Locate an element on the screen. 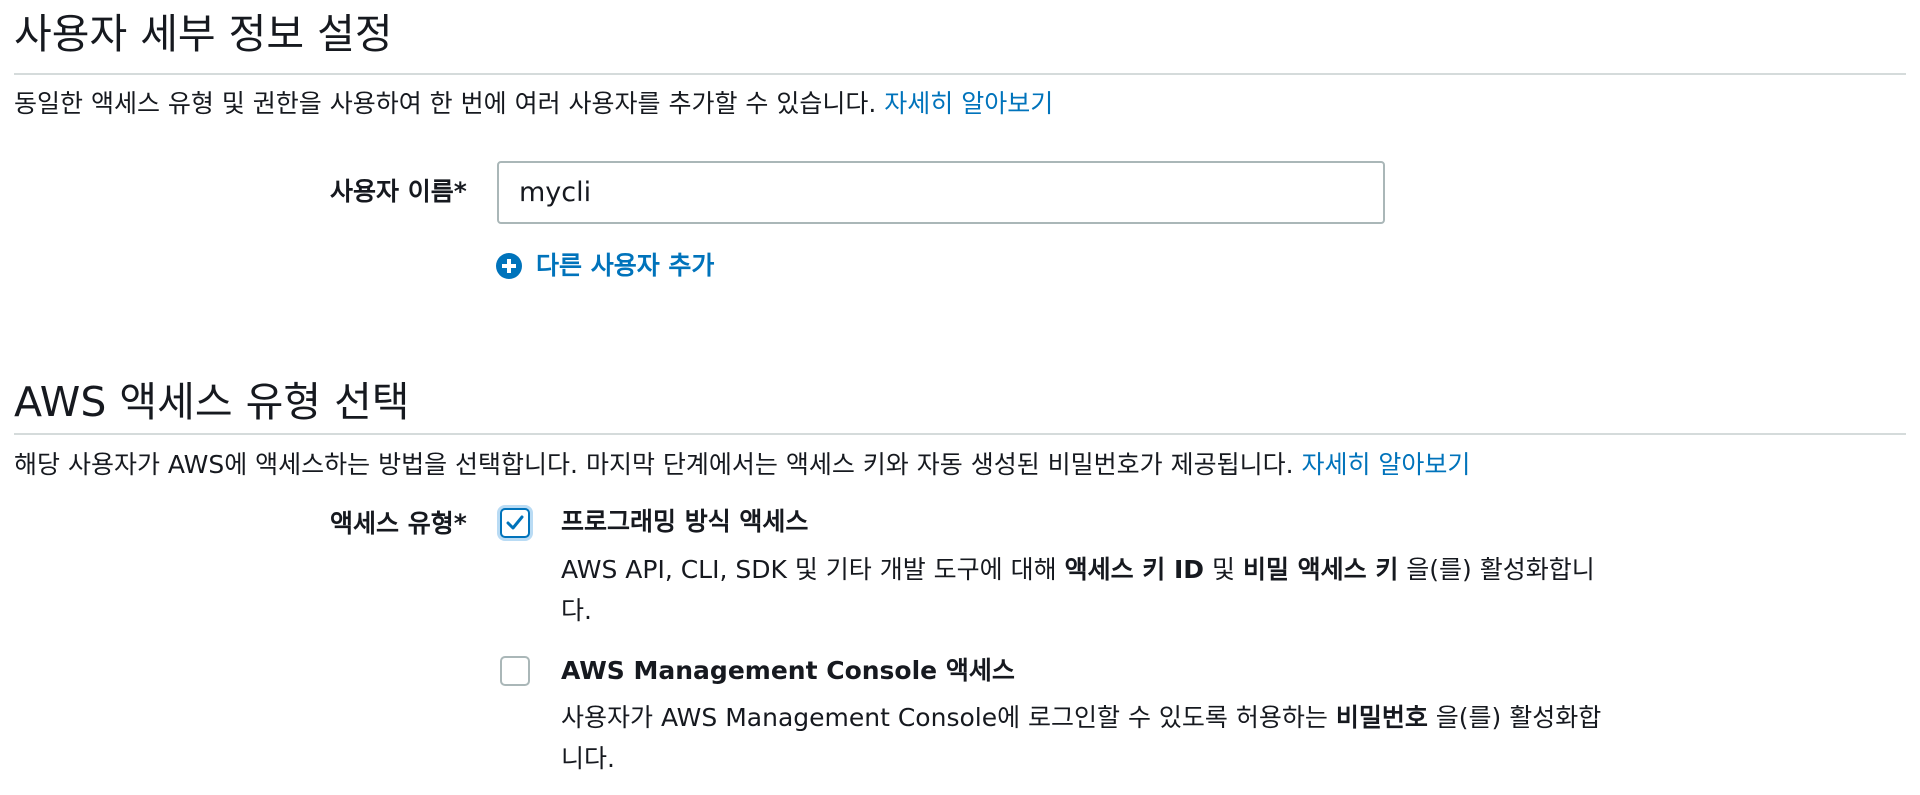 The width and height of the screenshot is (1920, 795). user-details-title: 사용자 세부 정보 설정 is located at coordinates (203, 34).